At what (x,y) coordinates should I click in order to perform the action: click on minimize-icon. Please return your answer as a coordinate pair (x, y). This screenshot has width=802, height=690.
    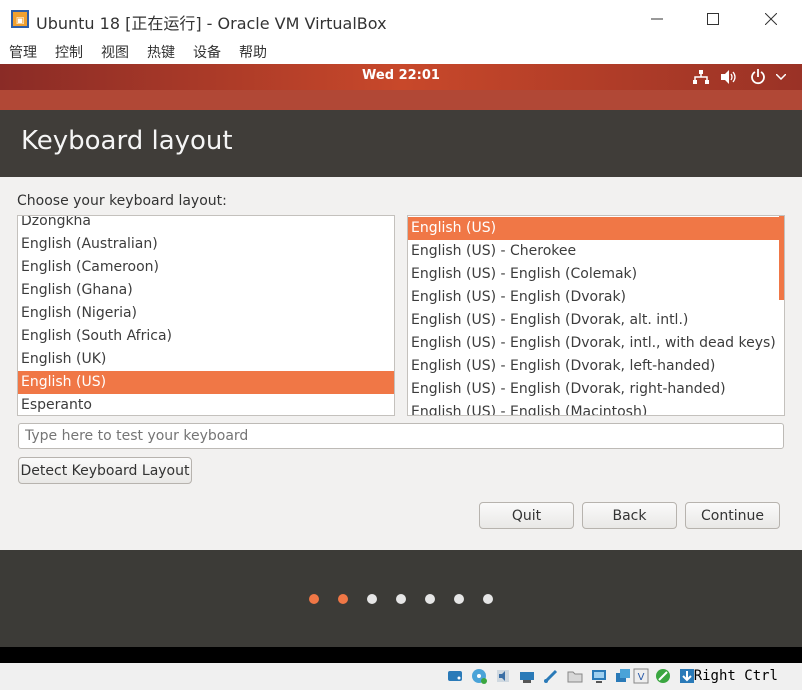
    Looking at the image, I should click on (657, 19).